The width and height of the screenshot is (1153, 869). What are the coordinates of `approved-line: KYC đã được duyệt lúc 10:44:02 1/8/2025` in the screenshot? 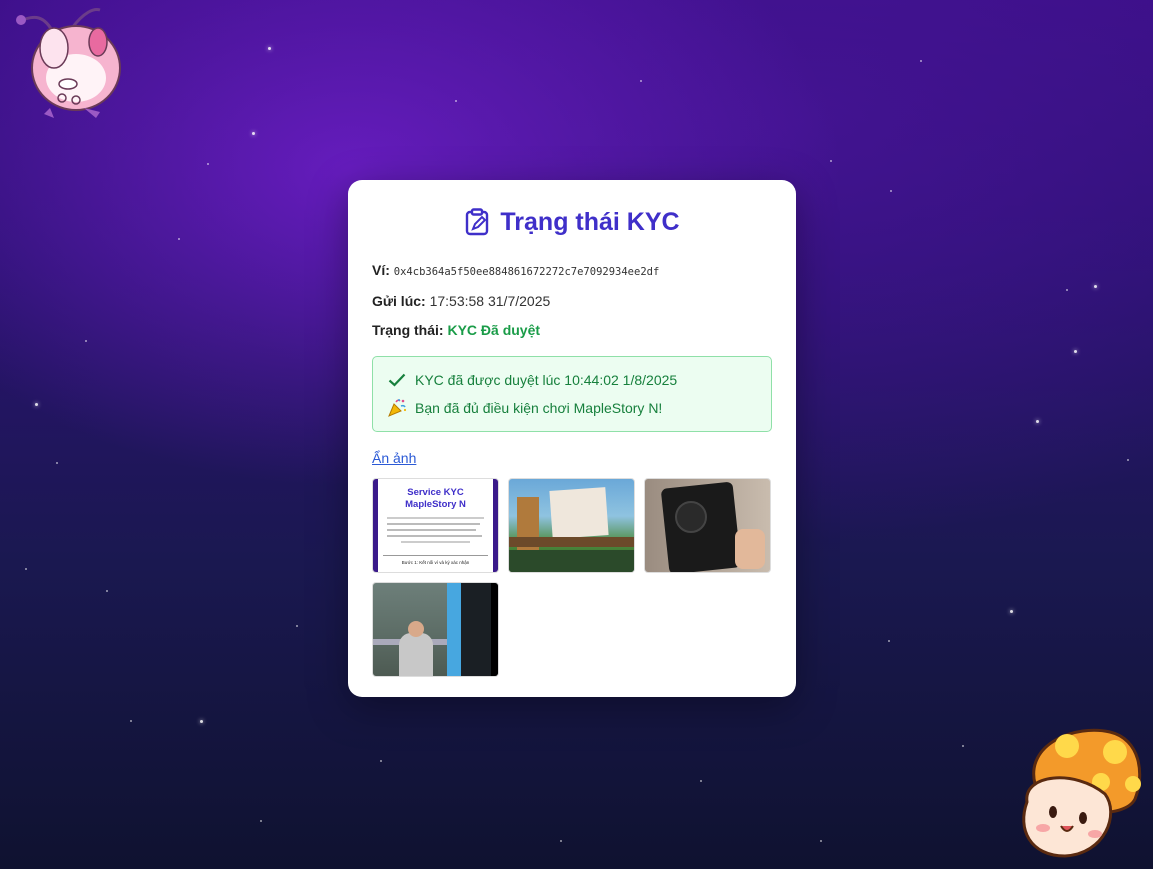 It's located at (572, 380).